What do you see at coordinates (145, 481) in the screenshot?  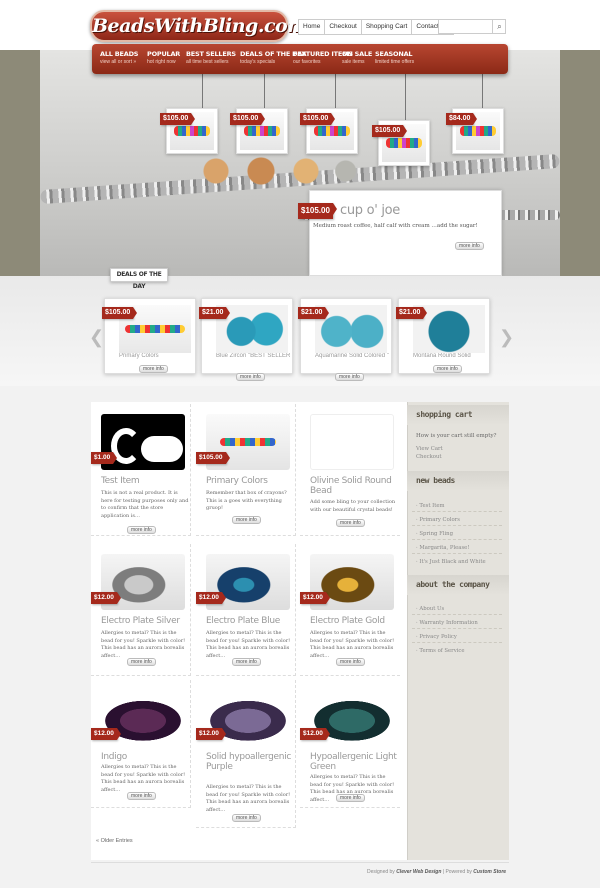 I see `product-name: Test Item` at bounding box center [145, 481].